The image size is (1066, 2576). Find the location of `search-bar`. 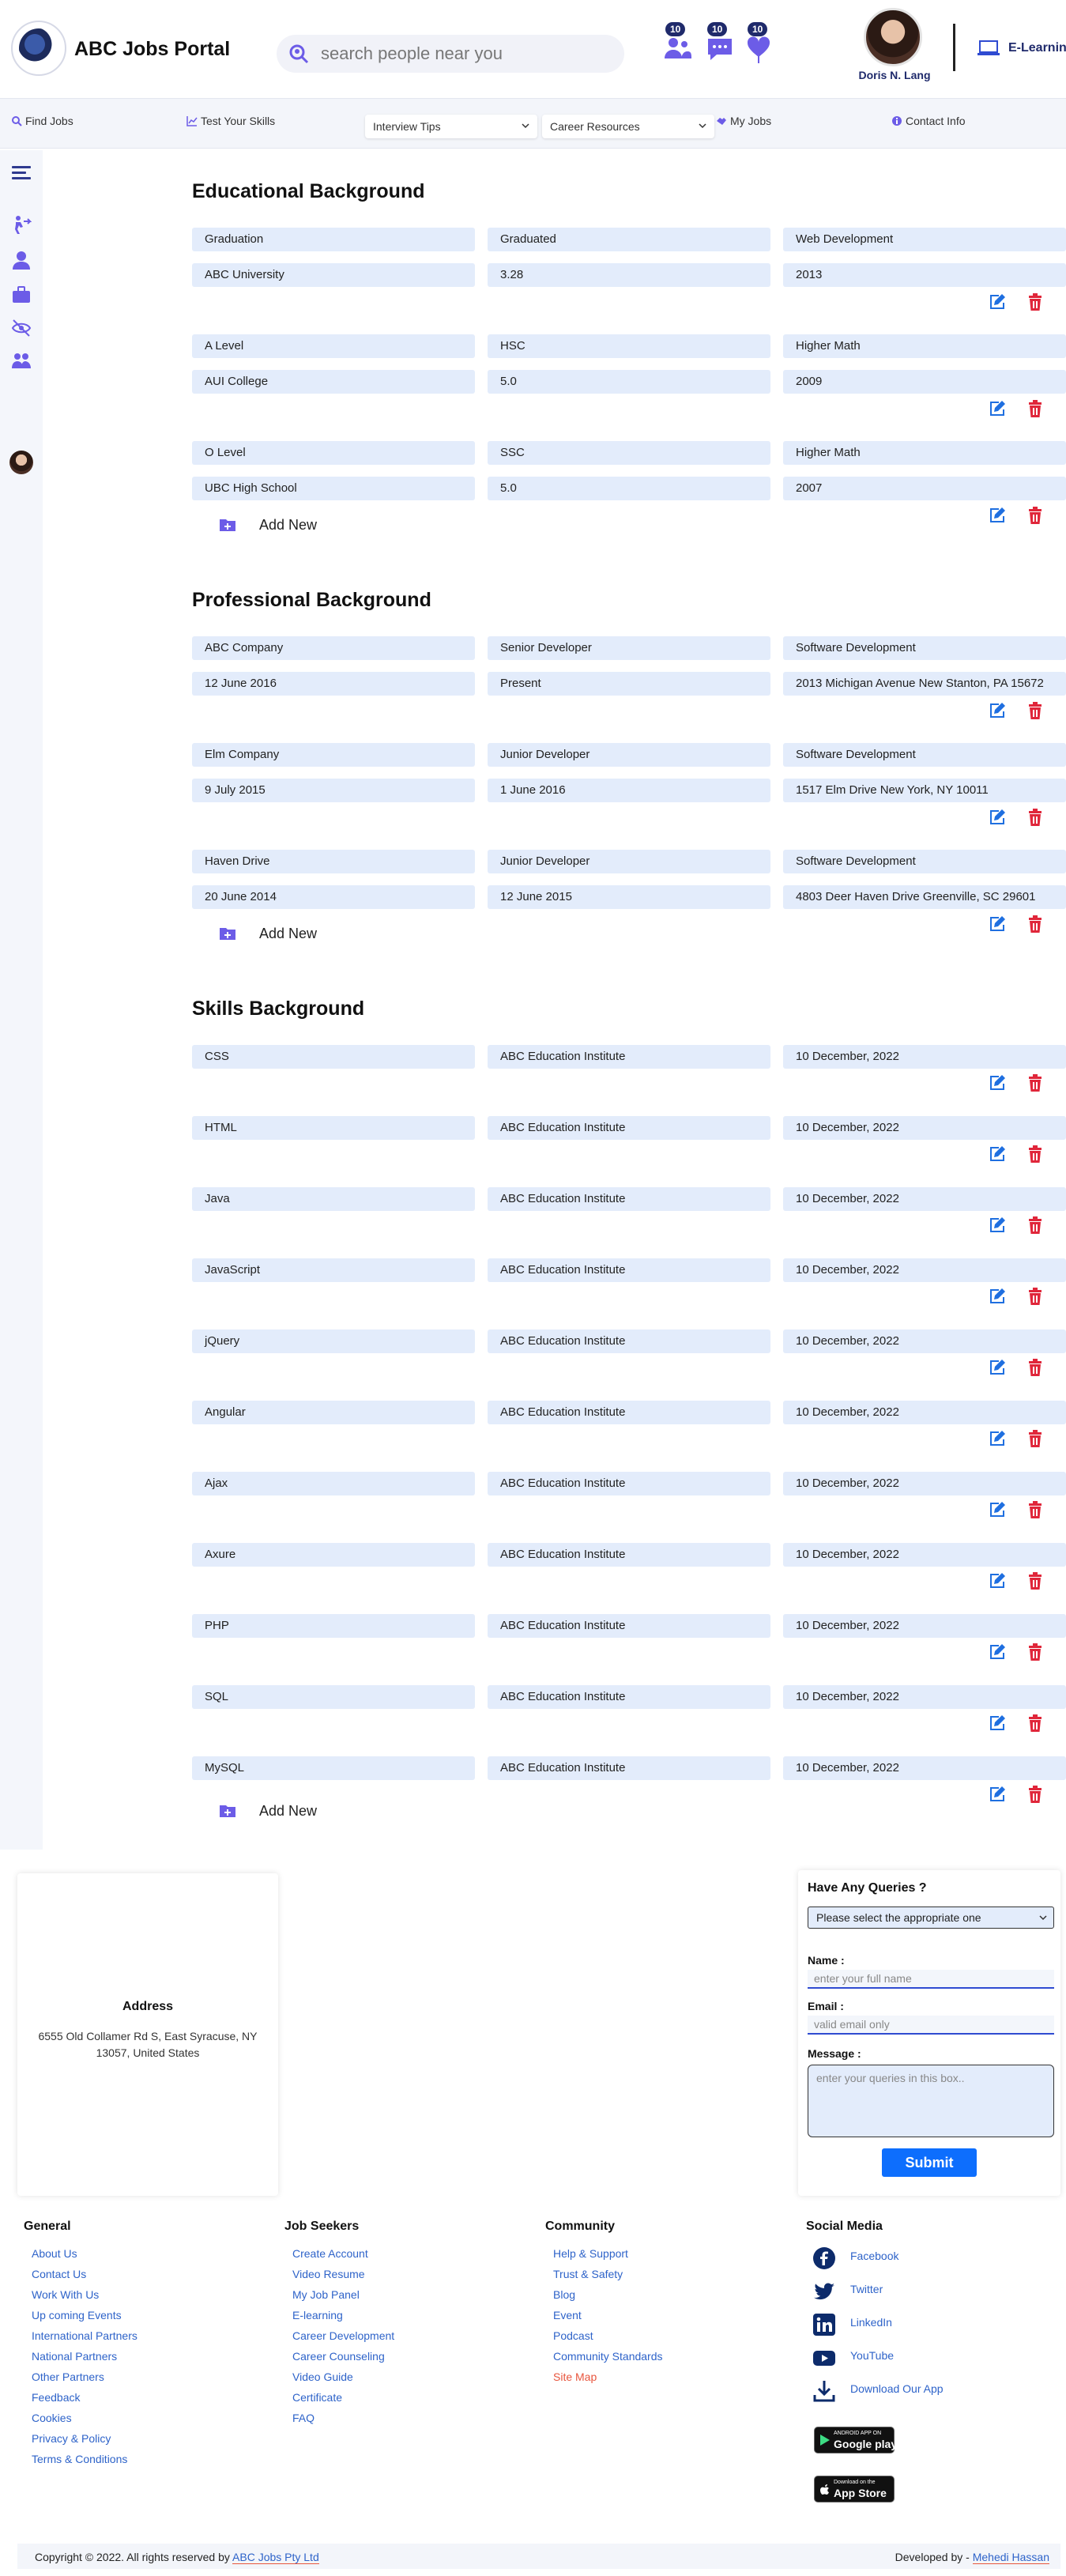

search-bar is located at coordinates (450, 54).